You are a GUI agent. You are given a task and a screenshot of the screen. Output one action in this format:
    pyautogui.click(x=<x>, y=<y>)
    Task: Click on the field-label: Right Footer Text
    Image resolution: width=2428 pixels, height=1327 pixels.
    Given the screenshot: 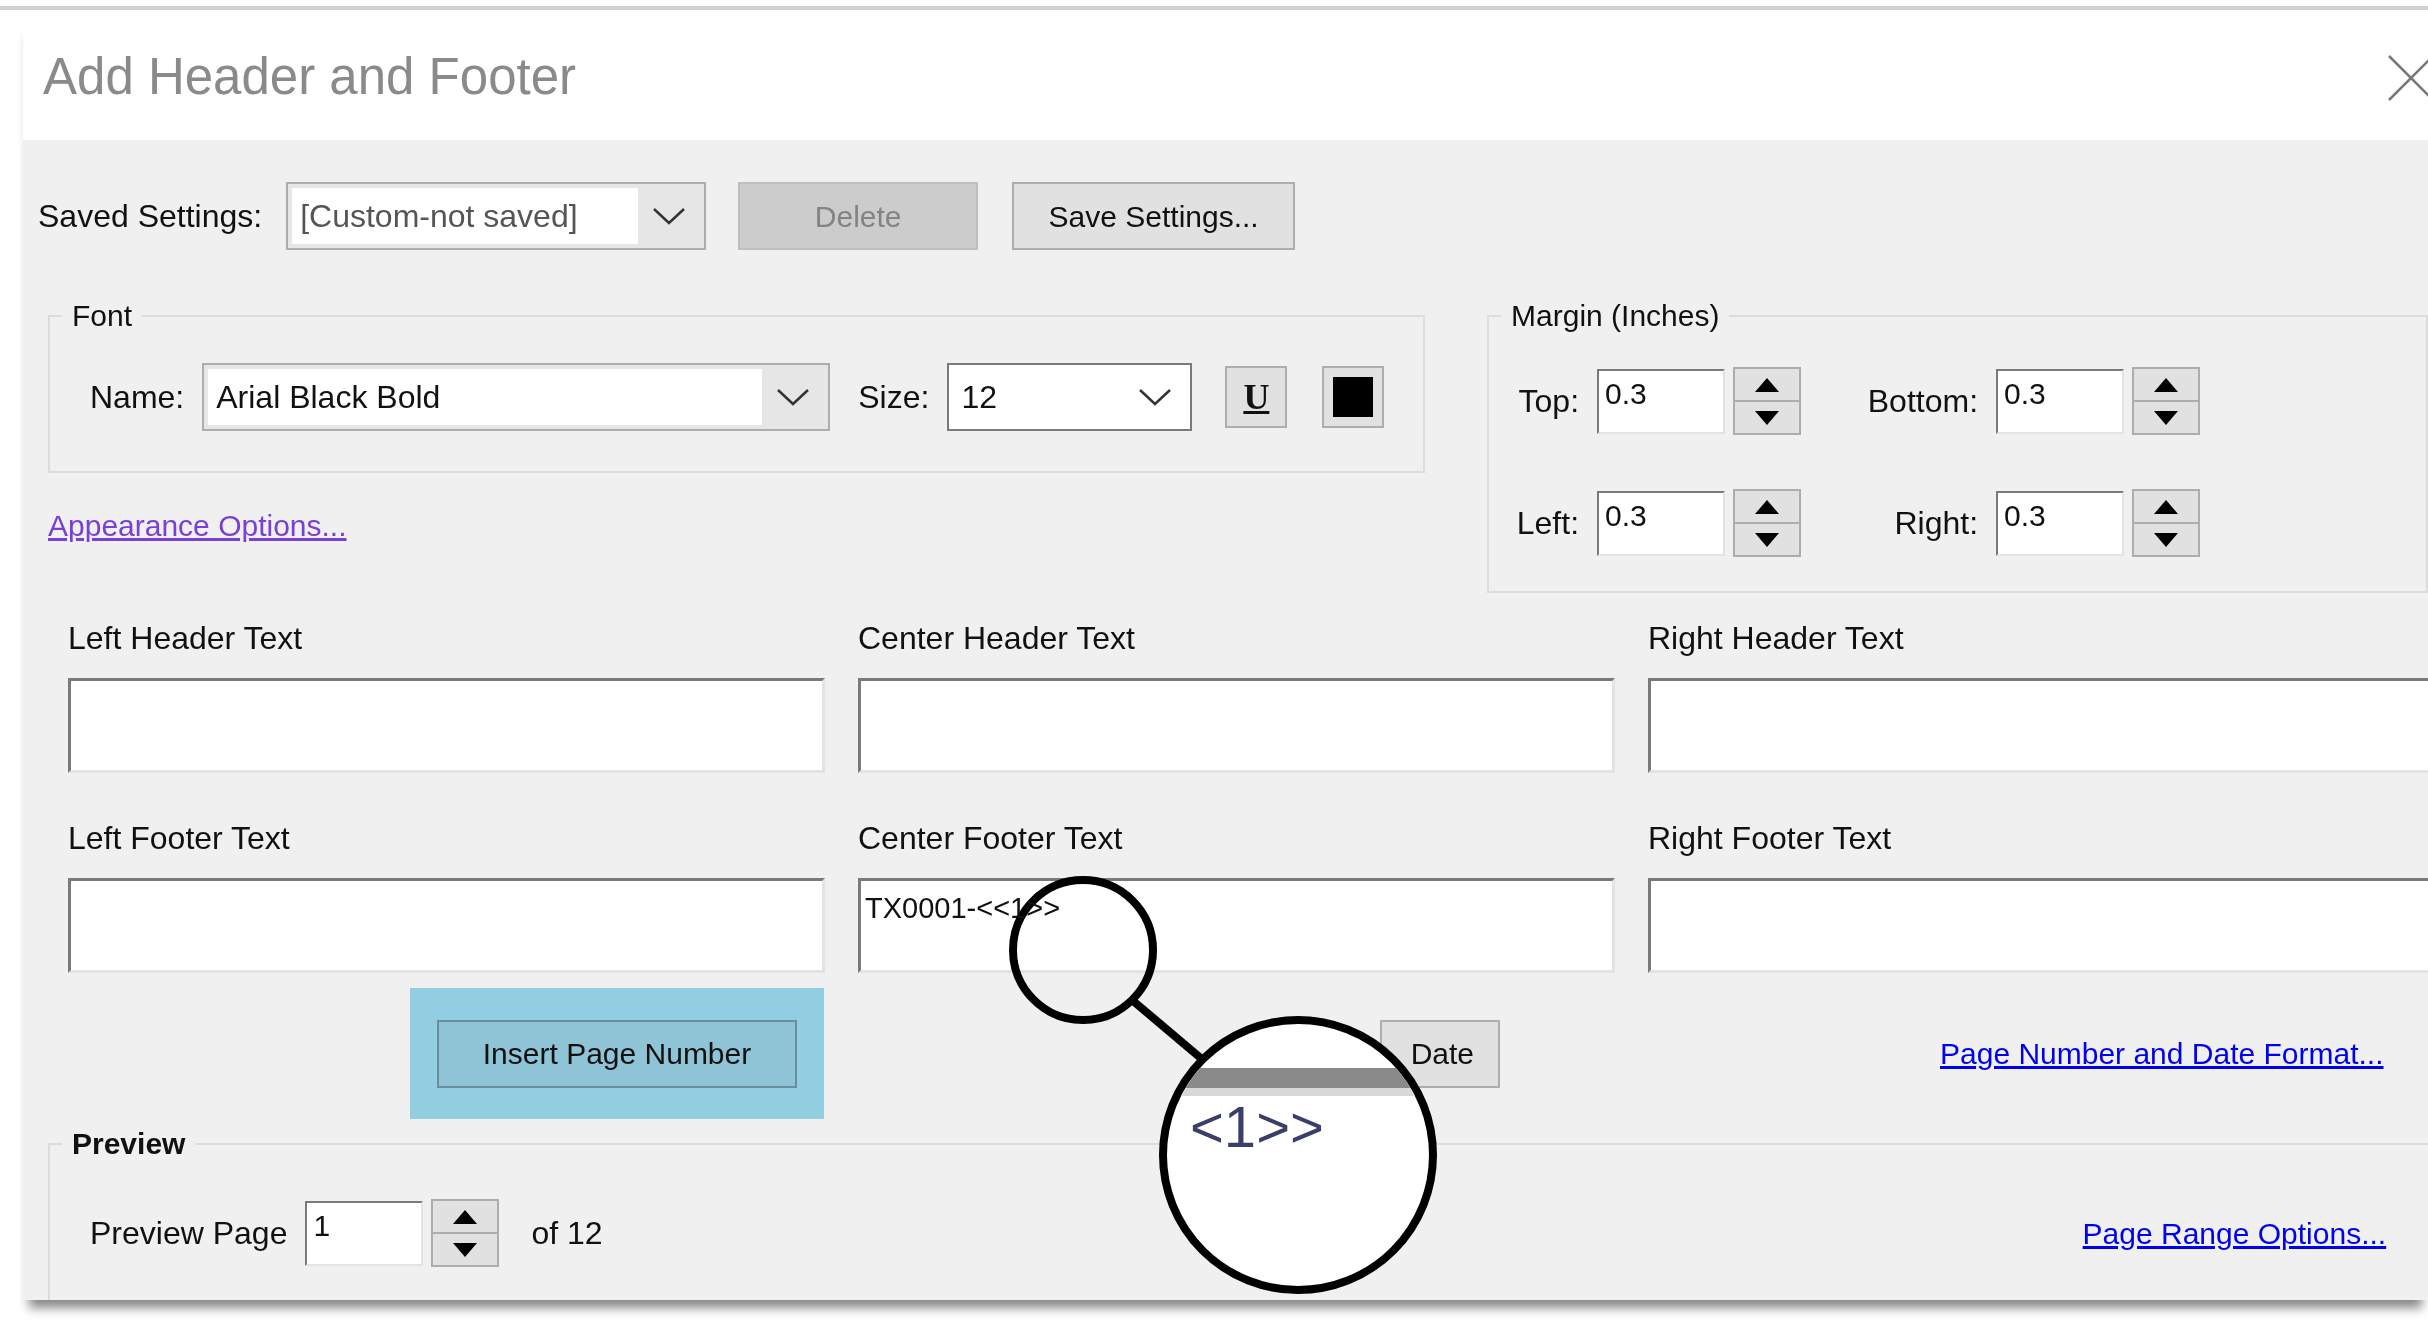 What is the action you would take?
    pyautogui.click(x=1770, y=838)
    